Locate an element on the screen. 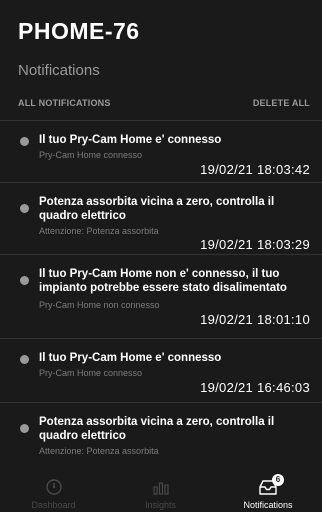  notification-timestamp: 19/02/21 18:03:29 is located at coordinates (255, 244).